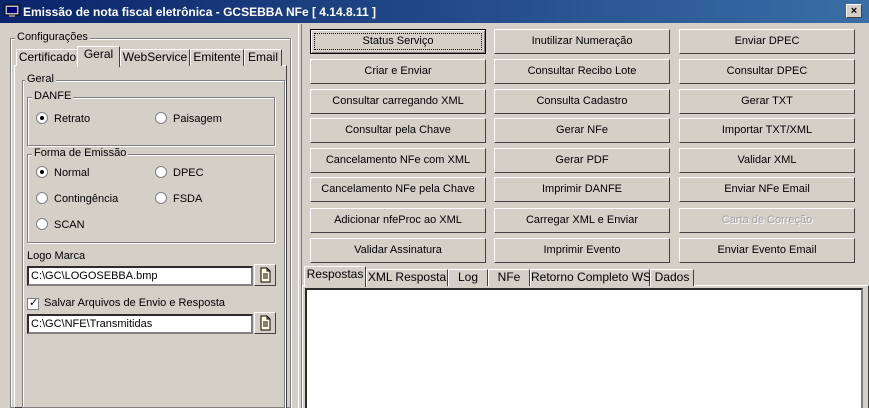  Describe the element at coordinates (188, 173) in the screenshot. I see `radio-dpec-label: DPEC` at that location.